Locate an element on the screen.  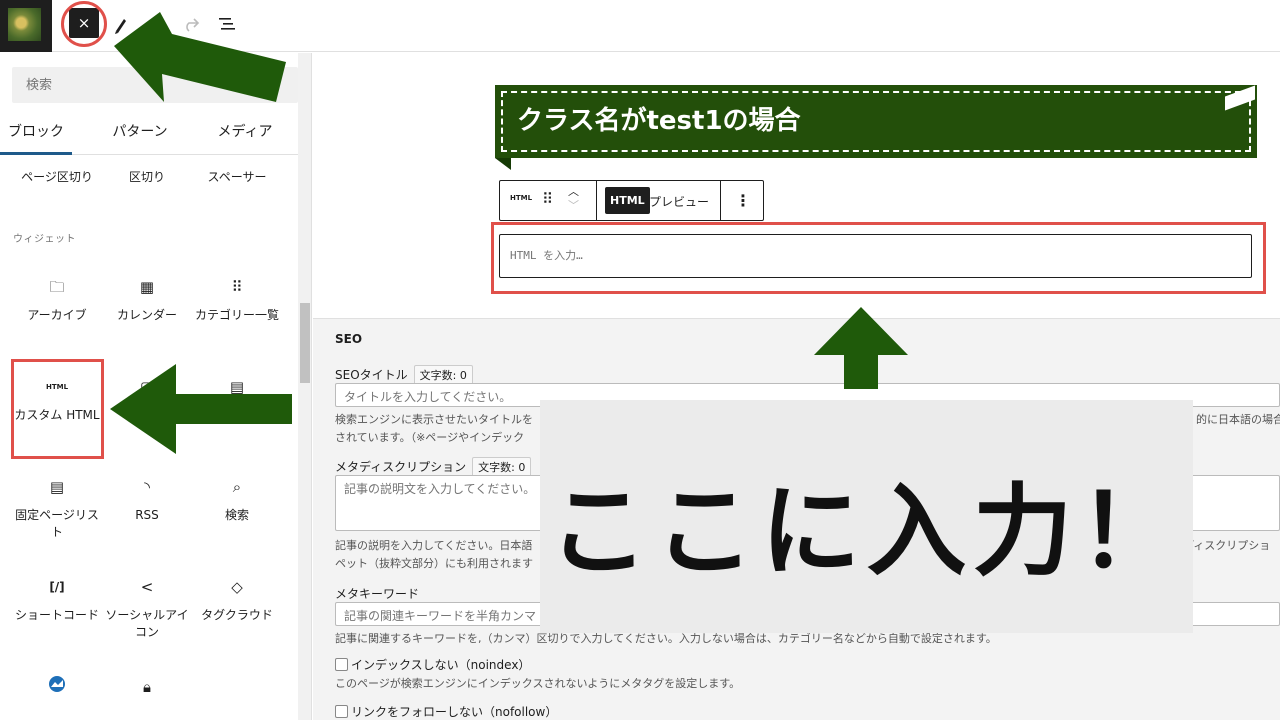
heading-block: クラス名がtest1の場合 is located at coordinates (876, 121).